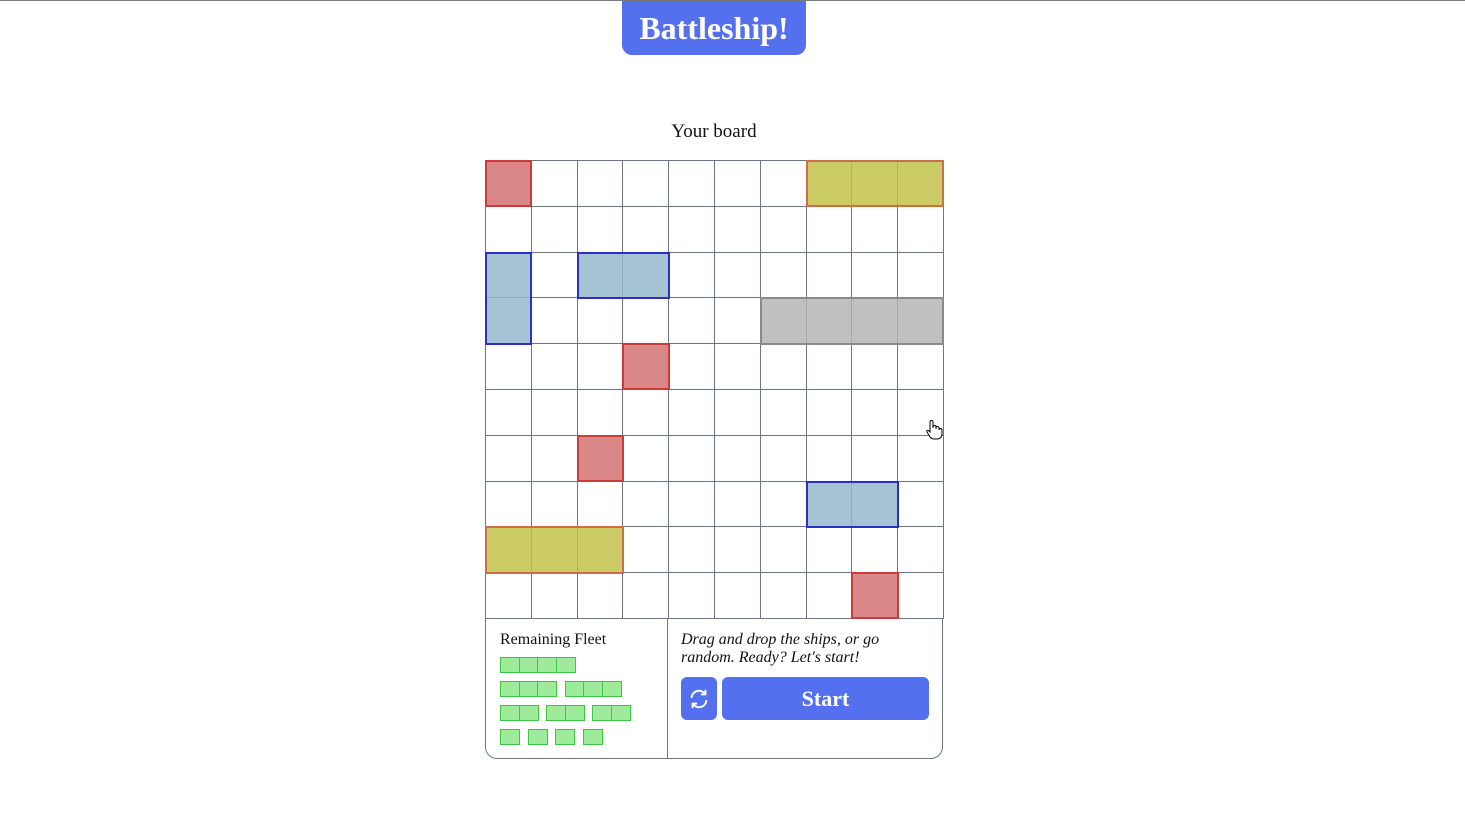  I want to click on randomize-button, so click(699, 698).